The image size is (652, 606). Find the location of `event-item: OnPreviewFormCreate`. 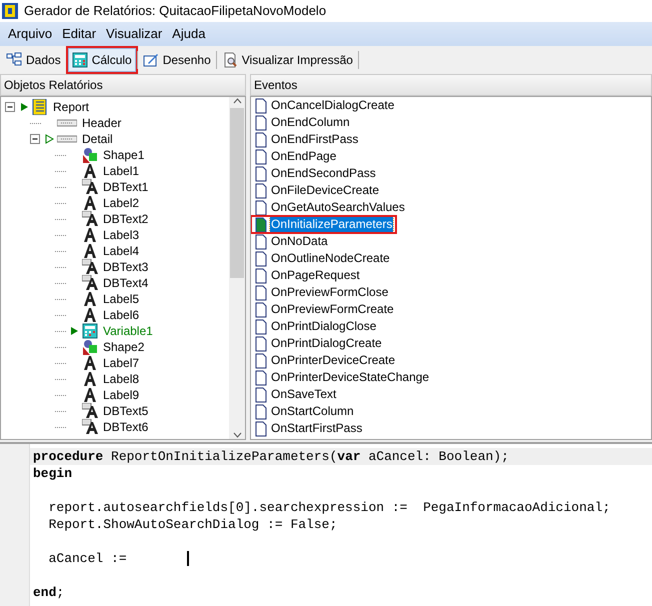

event-item: OnPreviewFormCreate is located at coordinates (332, 309).